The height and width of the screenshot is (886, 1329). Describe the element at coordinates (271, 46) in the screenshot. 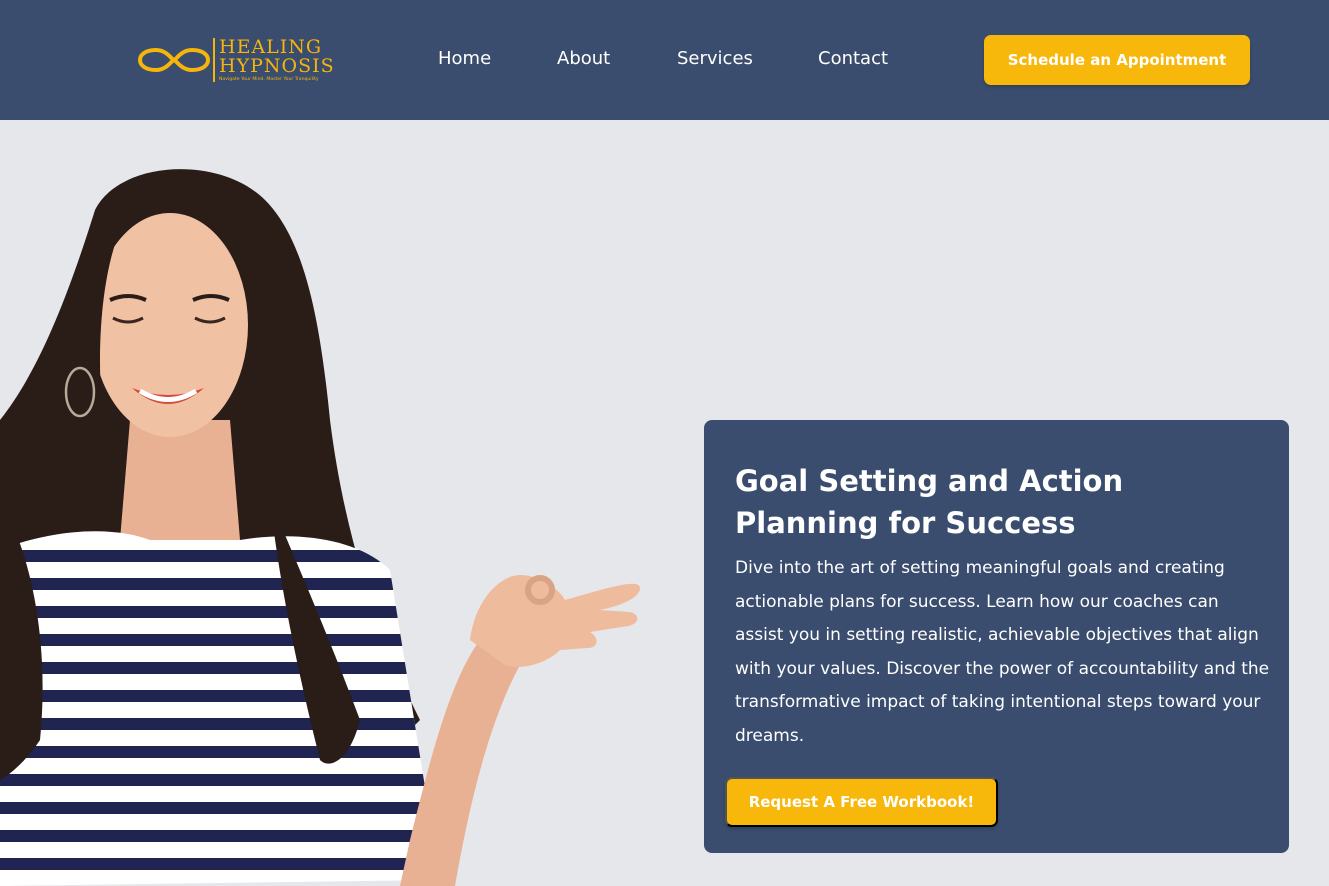

I see `logo-word-healing: HEALING` at that location.